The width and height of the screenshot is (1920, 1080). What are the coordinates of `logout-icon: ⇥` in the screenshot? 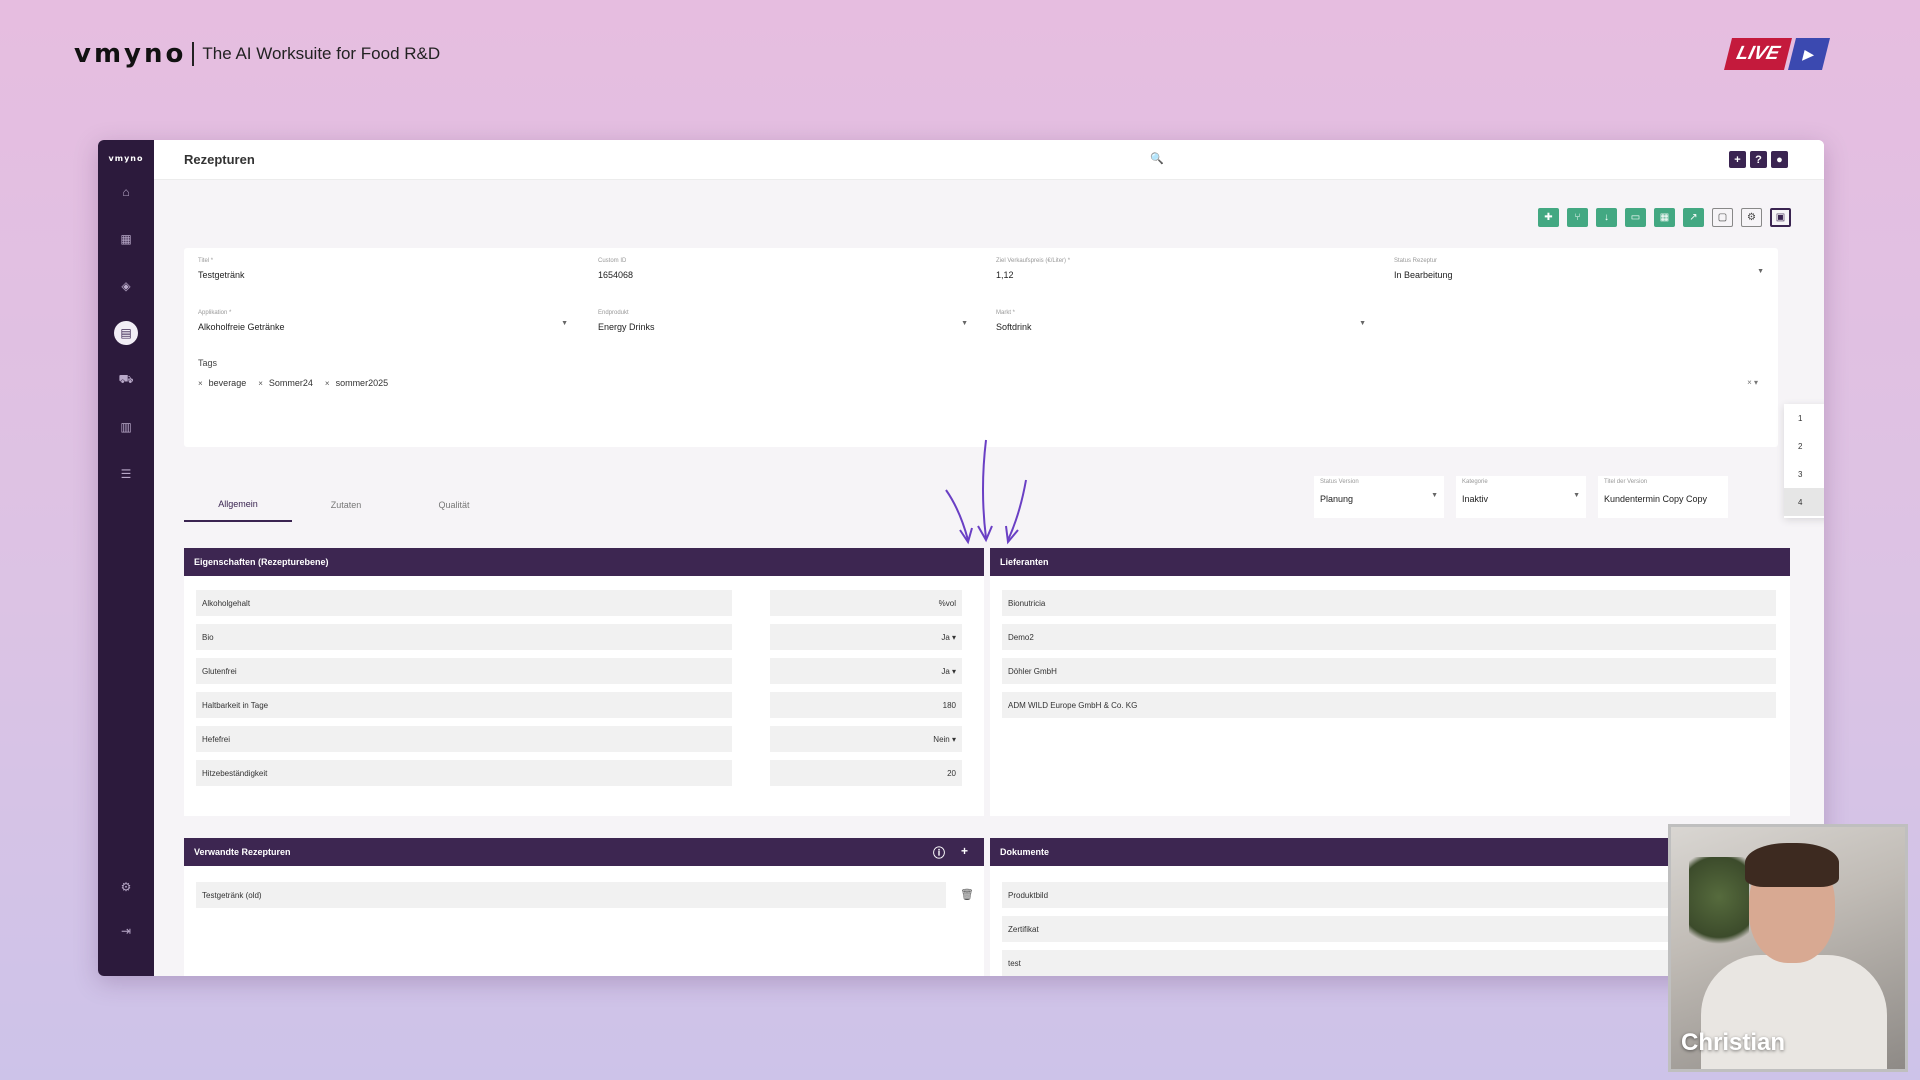 It's located at (126, 931).